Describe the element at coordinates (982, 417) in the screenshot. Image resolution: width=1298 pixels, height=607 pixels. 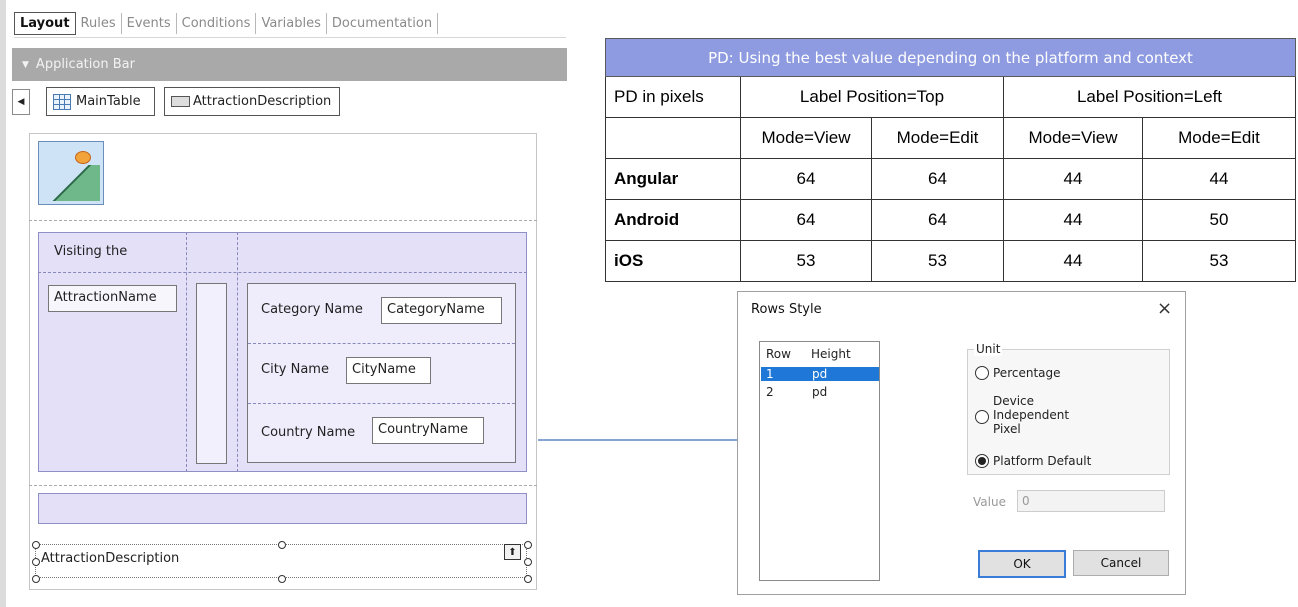
I see `radio-device-independent-pixel` at that location.